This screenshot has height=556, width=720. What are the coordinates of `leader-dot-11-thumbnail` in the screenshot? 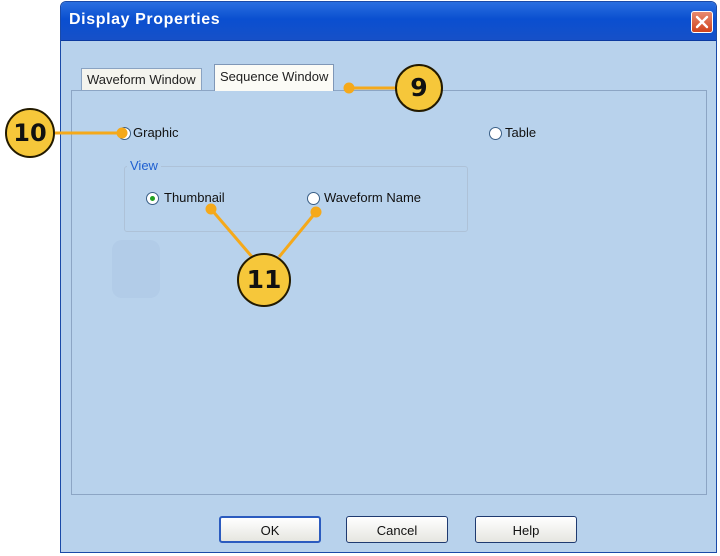 It's located at (211, 209).